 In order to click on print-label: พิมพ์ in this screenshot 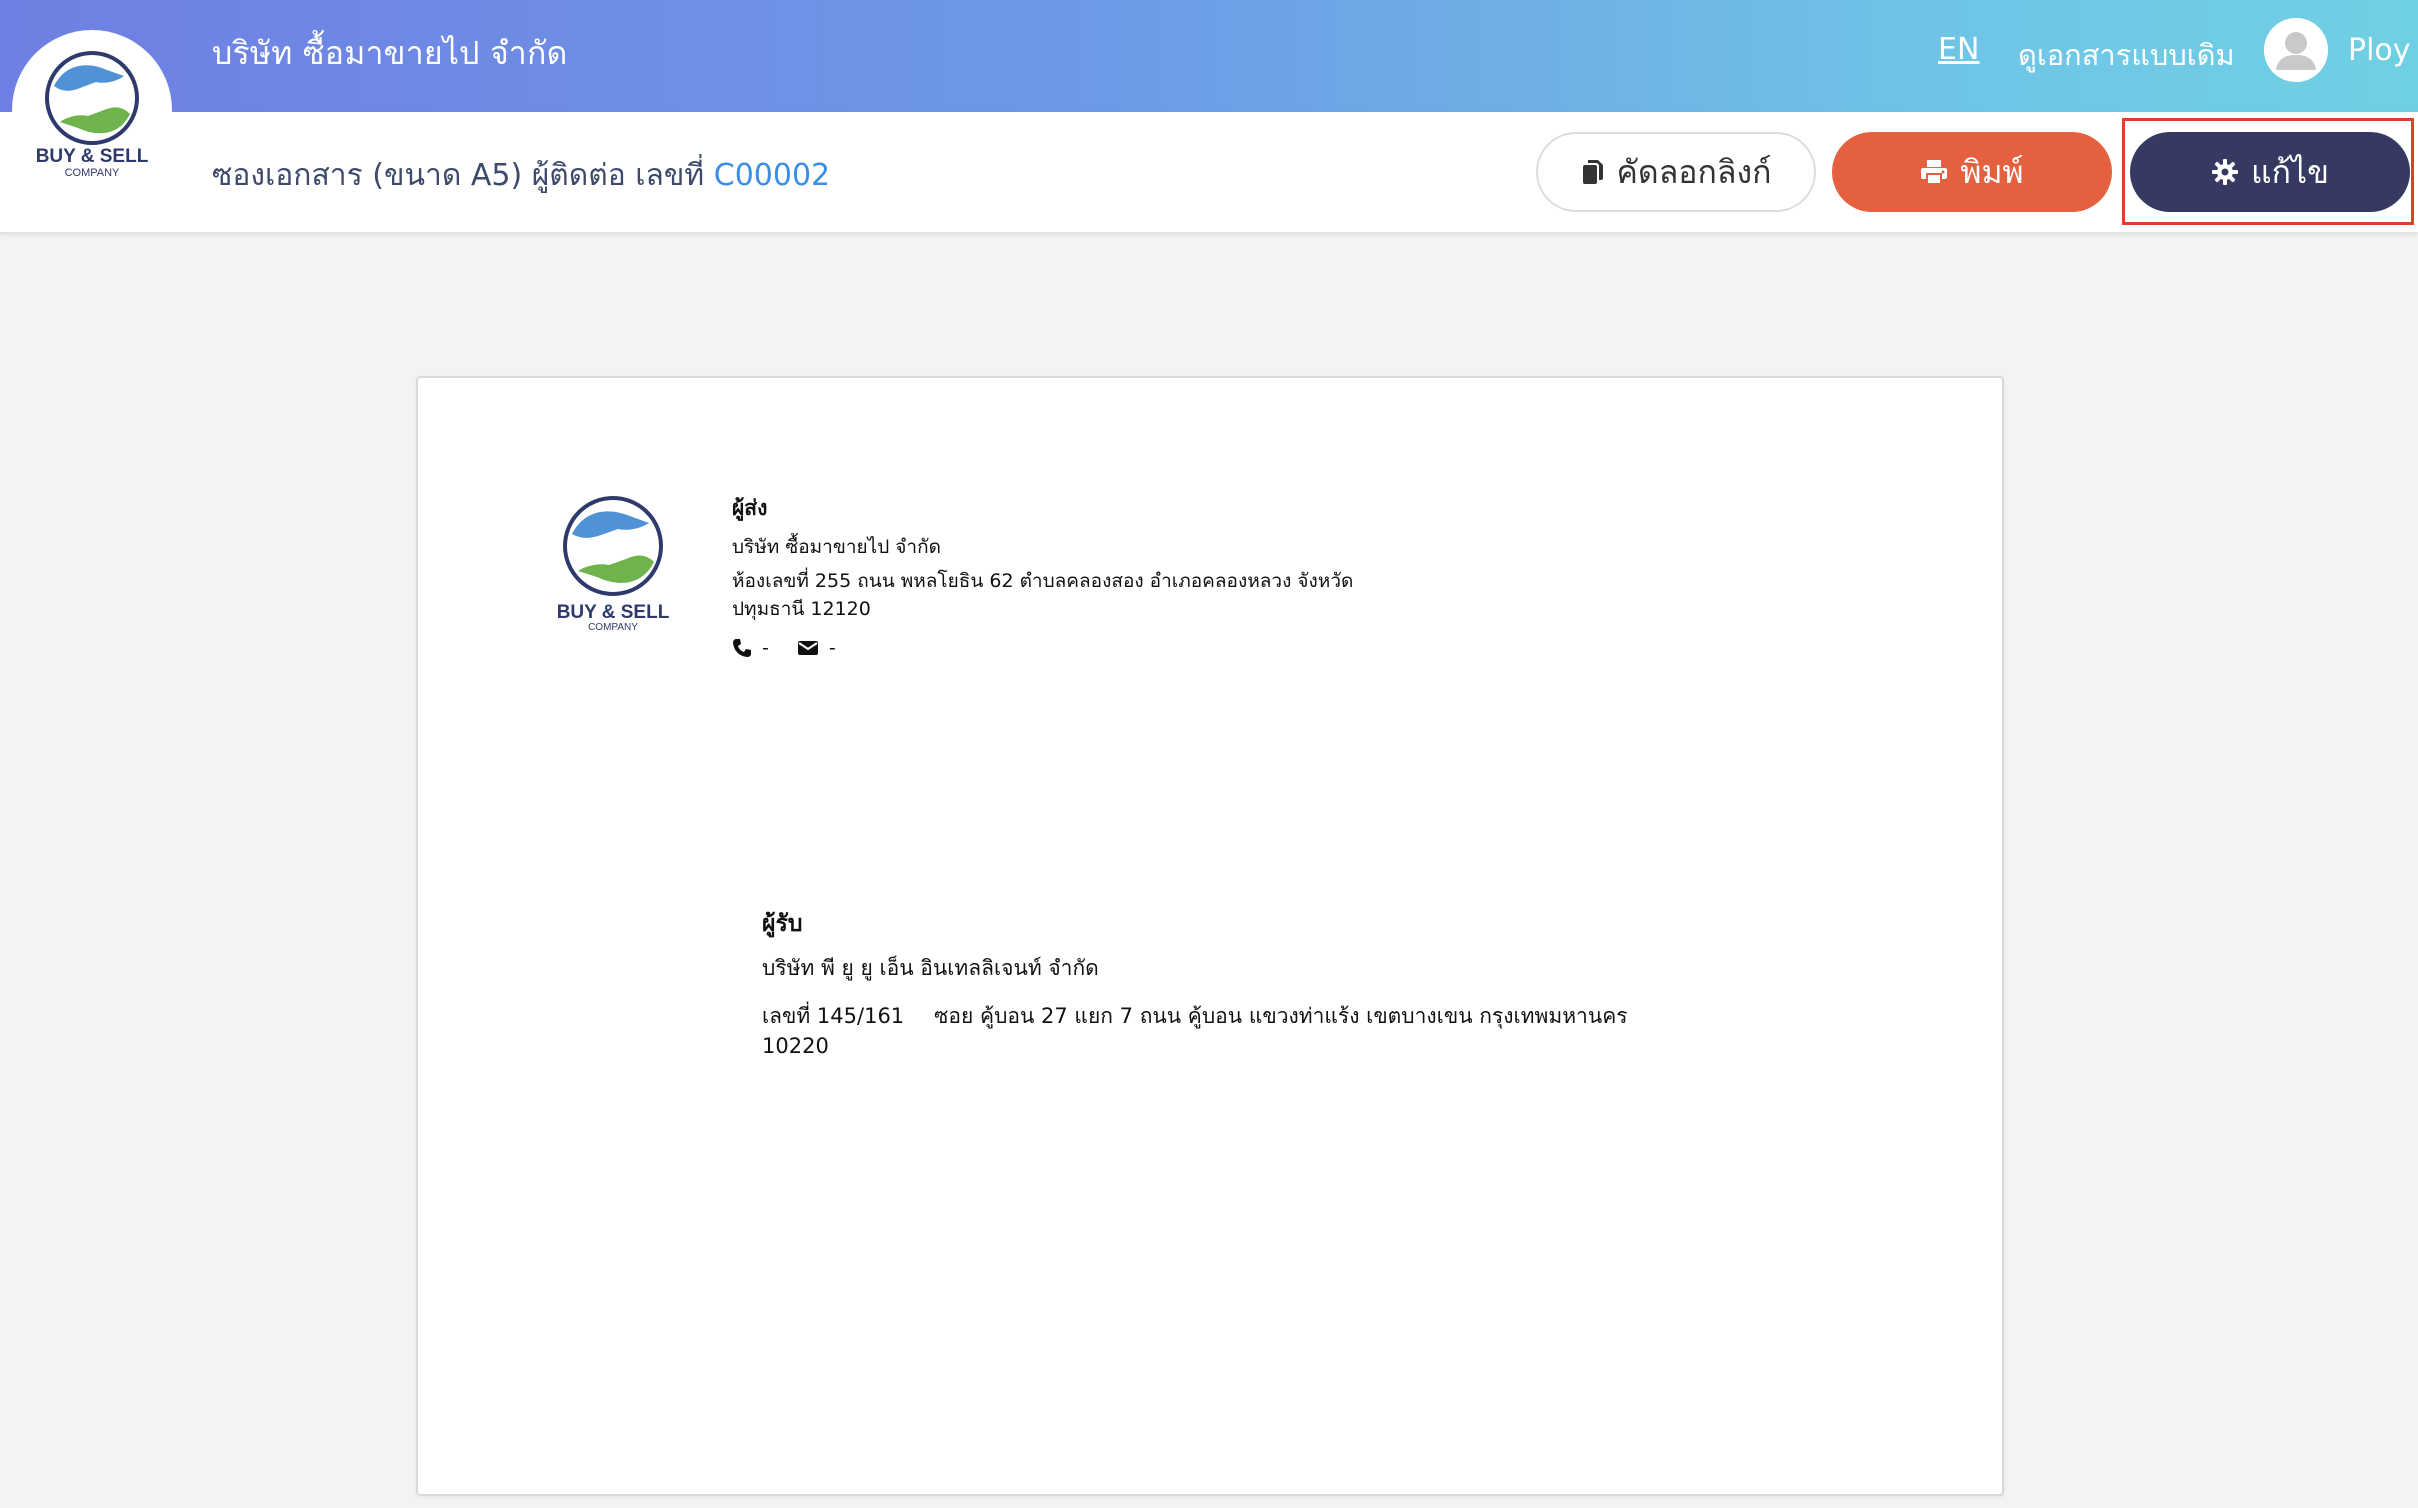, I will do `click(1992, 171)`.